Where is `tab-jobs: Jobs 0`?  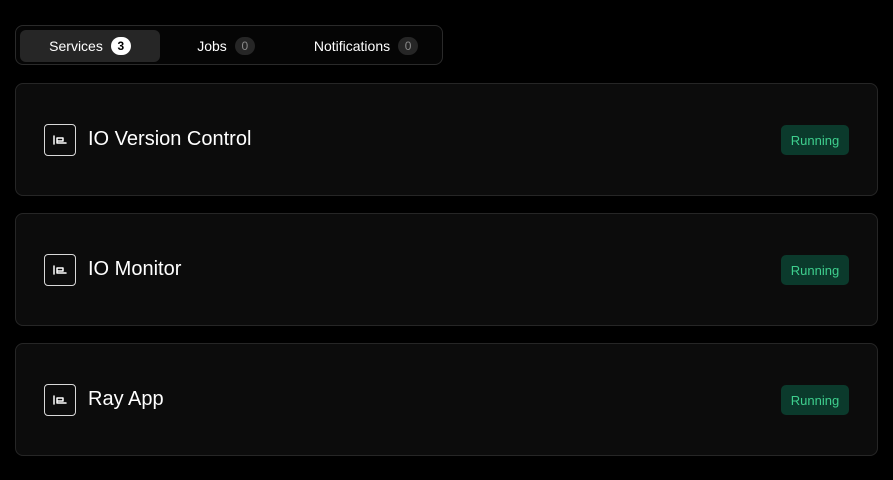 tab-jobs: Jobs 0 is located at coordinates (226, 46).